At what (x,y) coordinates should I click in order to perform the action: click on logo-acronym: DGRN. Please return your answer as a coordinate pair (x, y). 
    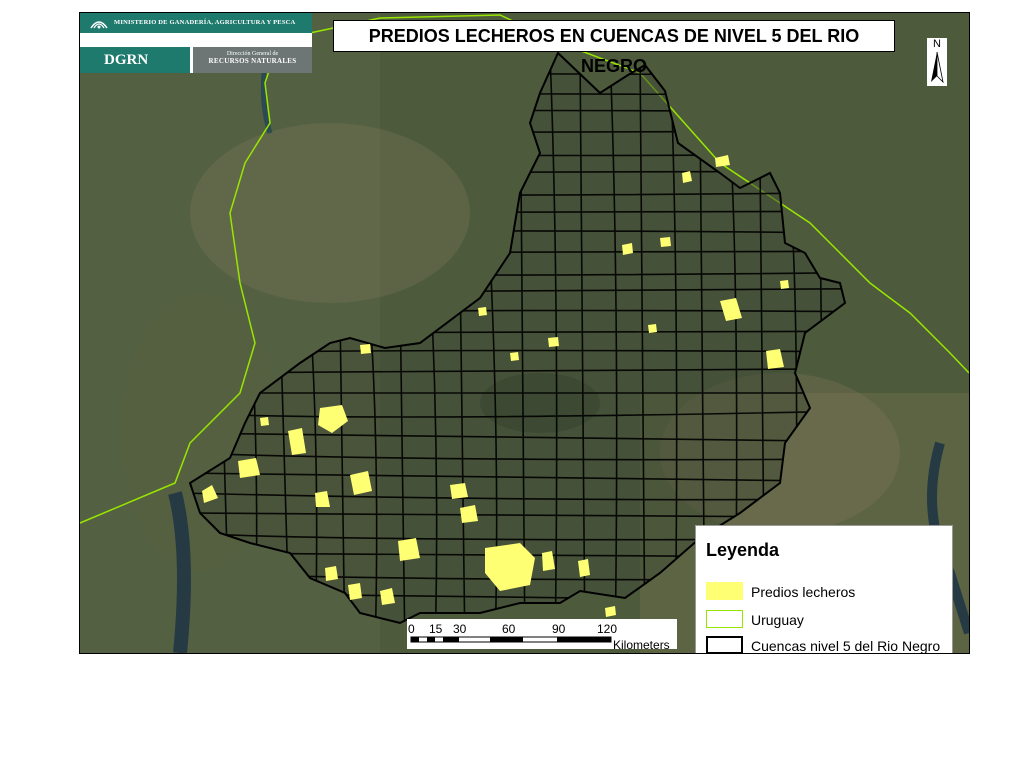
    Looking at the image, I should click on (135, 60).